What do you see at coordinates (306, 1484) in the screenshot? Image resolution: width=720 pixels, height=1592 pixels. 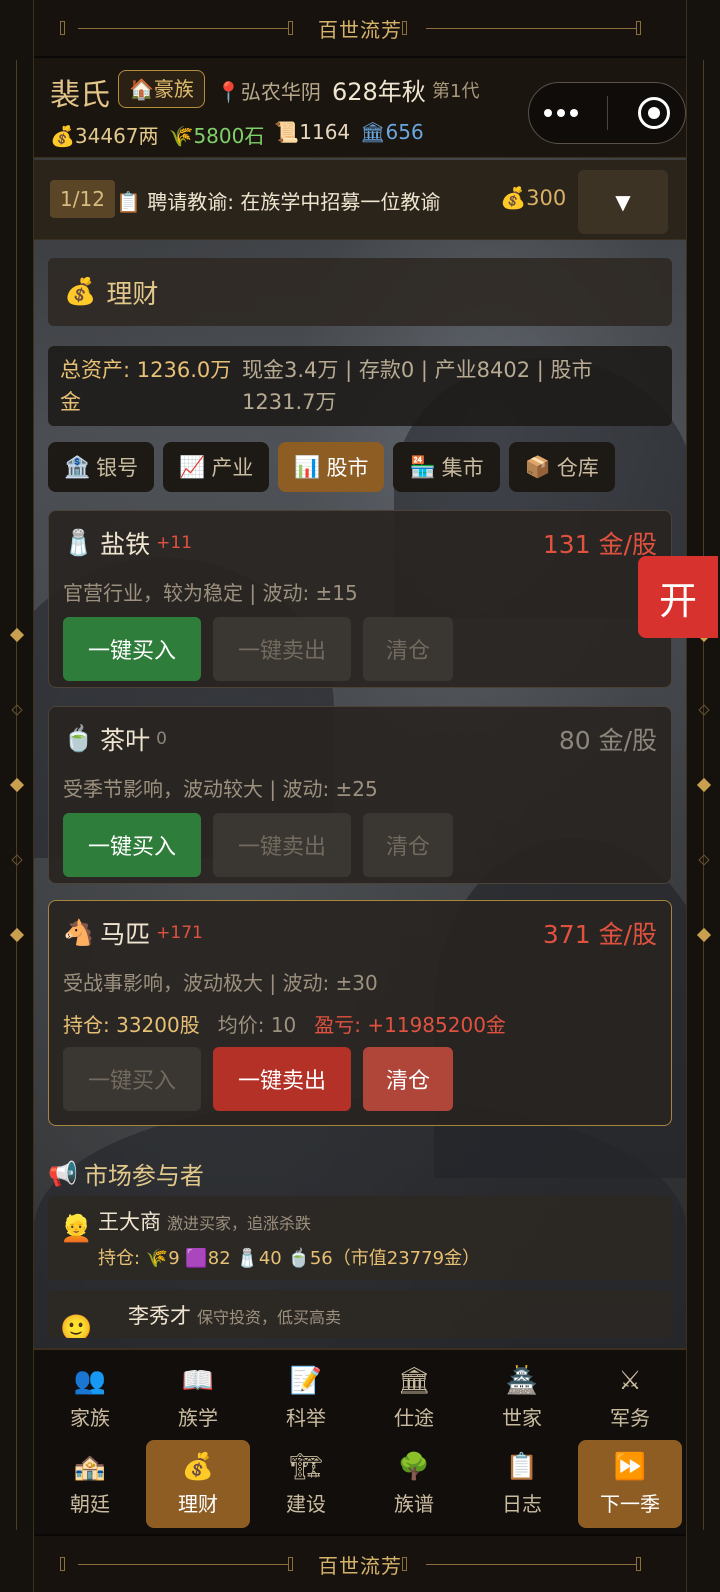 I see `nav-construction: 🏗 建设` at bounding box center [306, 1484].